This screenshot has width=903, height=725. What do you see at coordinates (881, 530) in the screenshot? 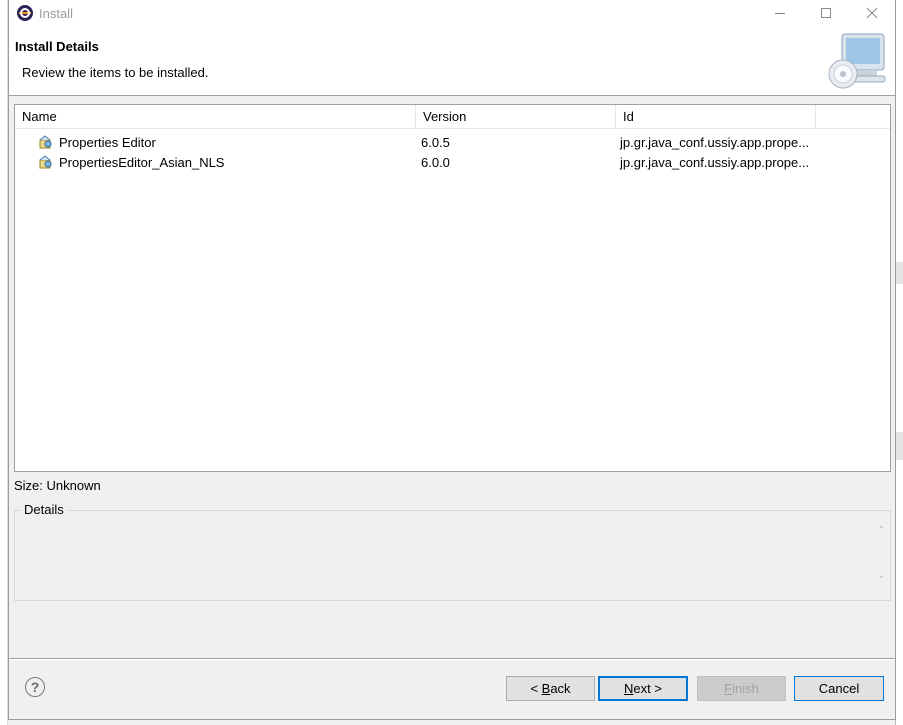
I see `scroll-up-icon: ⌃` at bounding box center [881, 530].